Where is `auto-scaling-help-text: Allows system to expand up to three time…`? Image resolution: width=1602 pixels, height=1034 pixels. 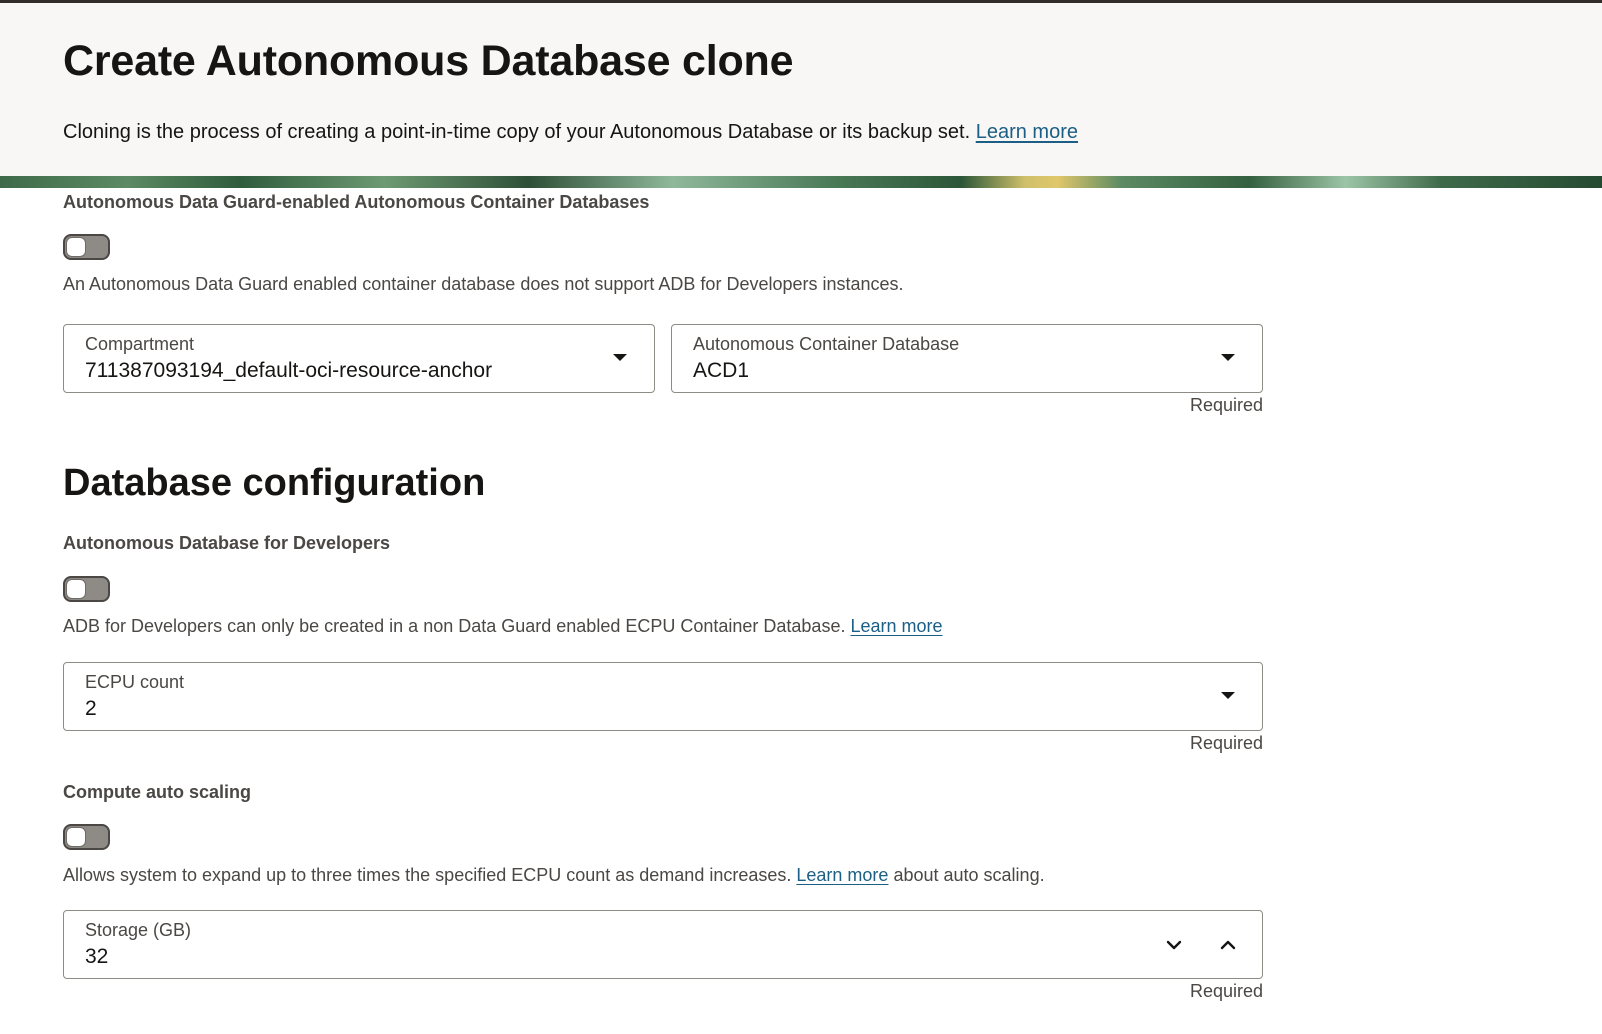 auto-scaling-help-text: Allows system to expand up to three time… is located at coordinates (427, 875).